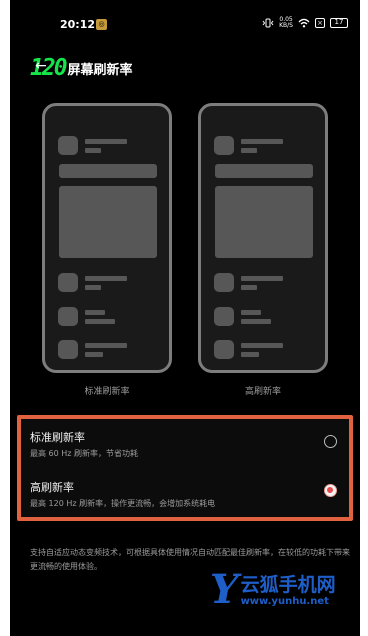 The width and height of the screenshot is (368, 636). What do you see at coordinates (330, 490) in the screenshot?
I see `high-refresh-radio` at bounding box center [330, 490].